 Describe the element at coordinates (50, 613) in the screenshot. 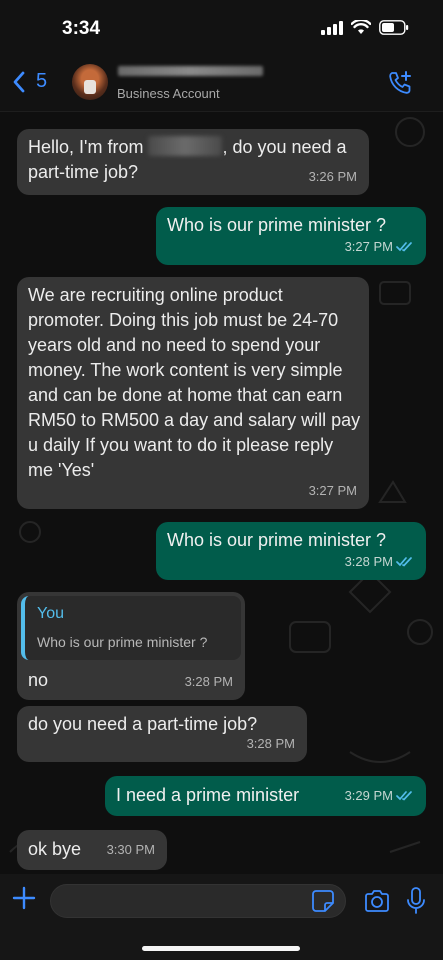

I see `quote-sender: You` at that location.